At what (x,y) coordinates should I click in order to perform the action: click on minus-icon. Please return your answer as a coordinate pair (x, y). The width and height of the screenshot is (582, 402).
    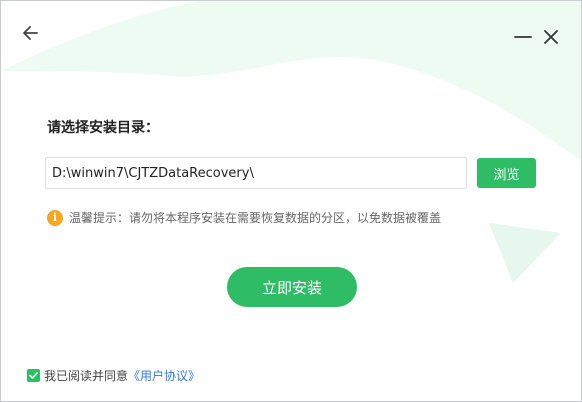
    Looking at the image, I should click on (523, 37).